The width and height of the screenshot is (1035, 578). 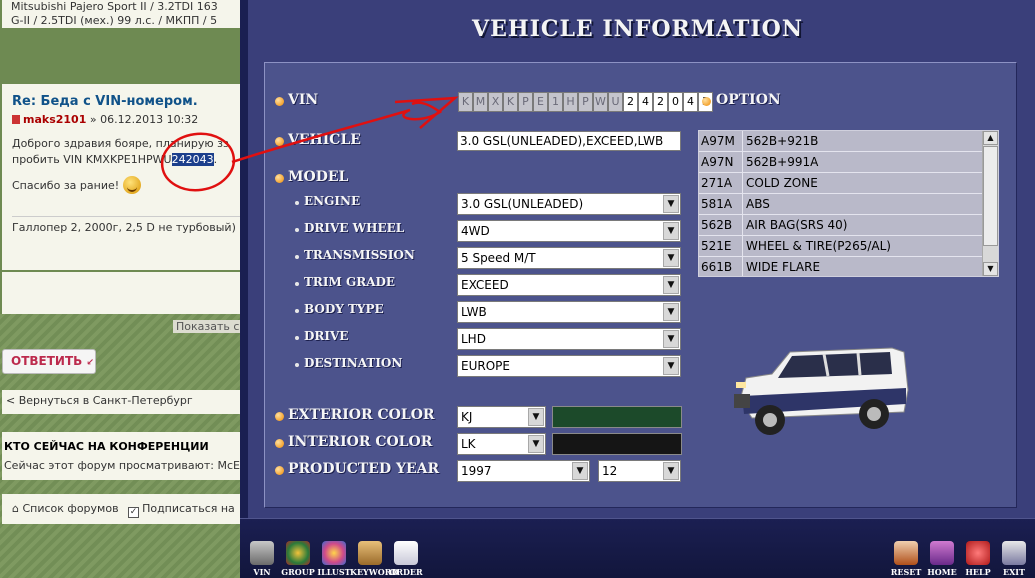 I want to click on option-row: 581A ABS, so click(x=848, y=204).